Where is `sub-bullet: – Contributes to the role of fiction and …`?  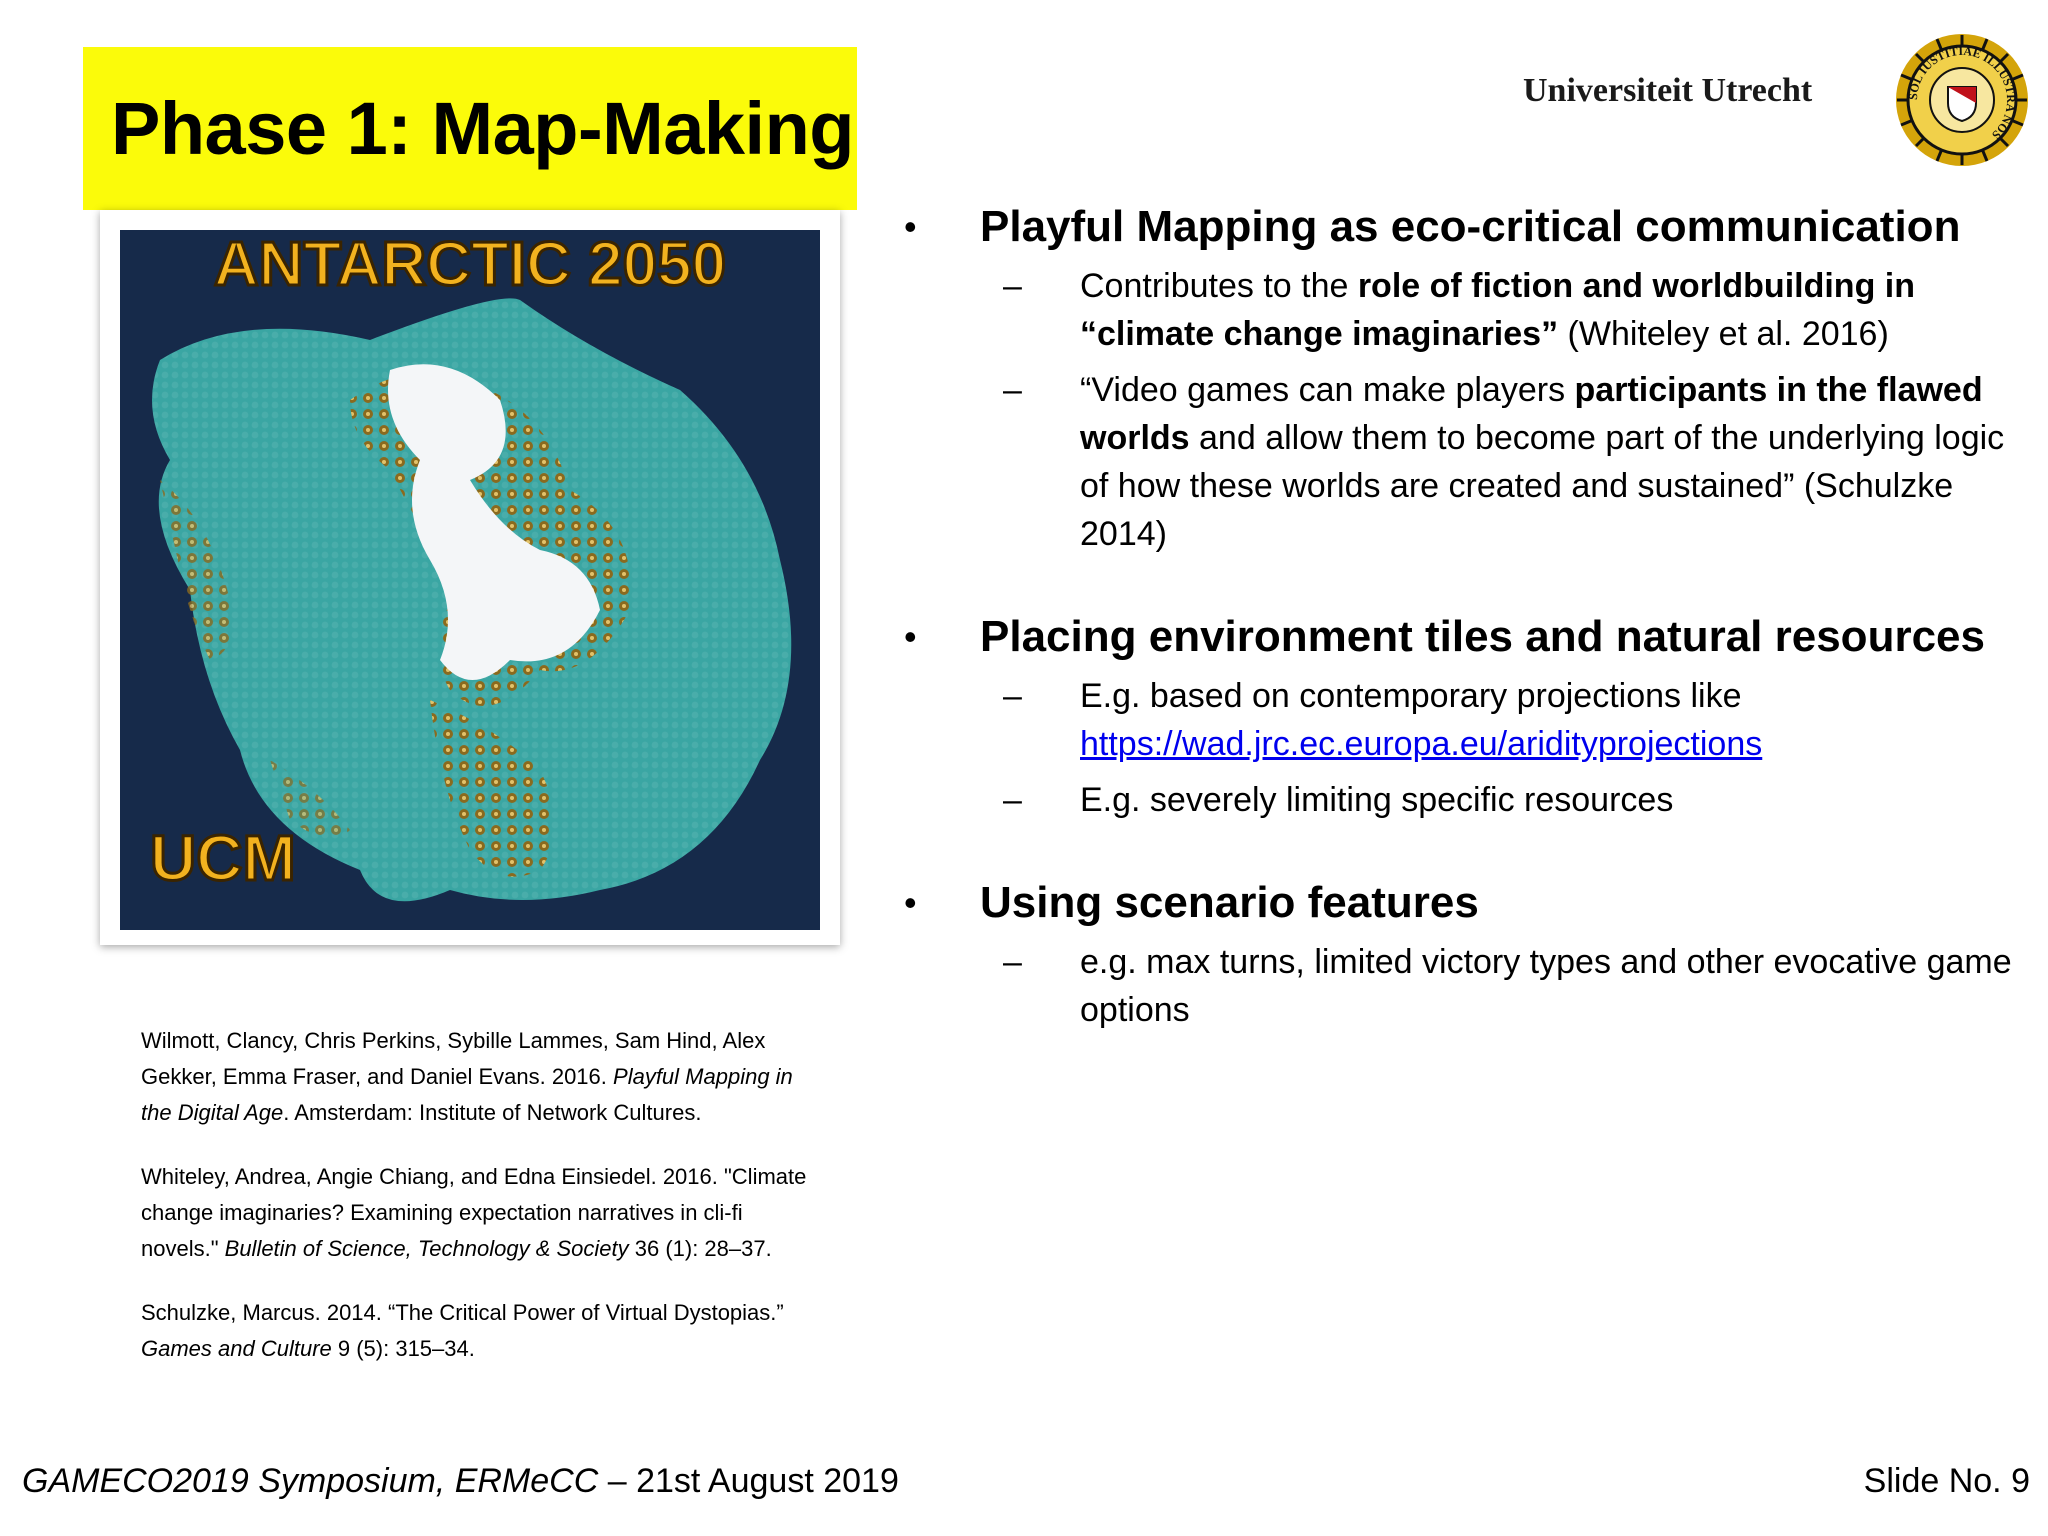
sub-bullet: – Contributes to the role of fiction and … is located at coordinates (1460, 310).